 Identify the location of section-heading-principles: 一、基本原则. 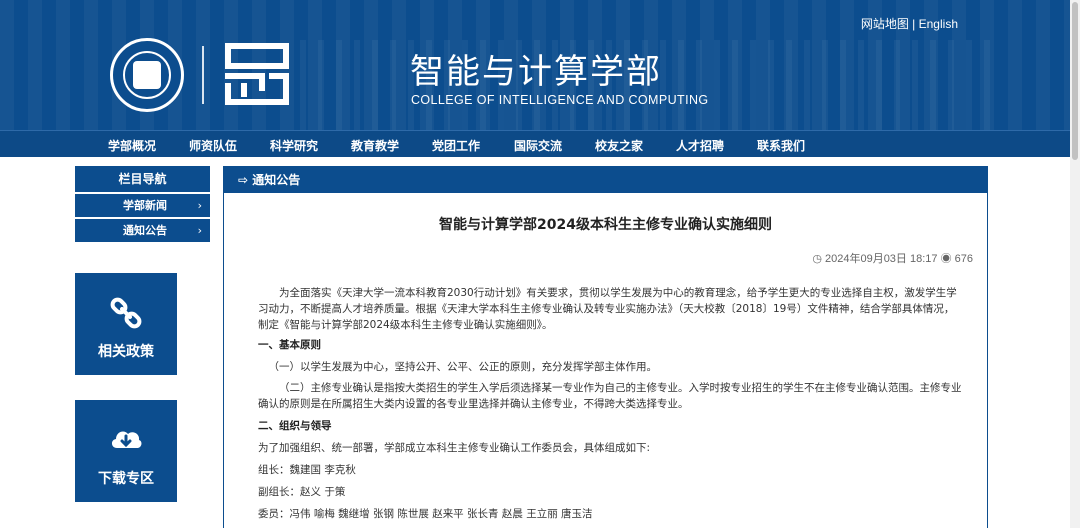
(289, 345).